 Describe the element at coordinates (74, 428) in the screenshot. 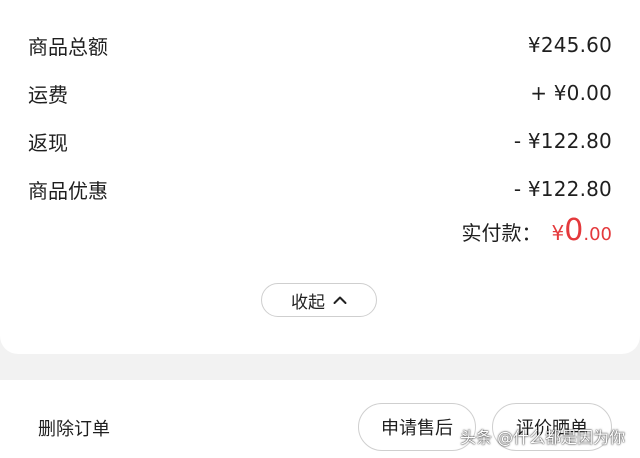

I see `delete-order-button: 删除订单` at that location.